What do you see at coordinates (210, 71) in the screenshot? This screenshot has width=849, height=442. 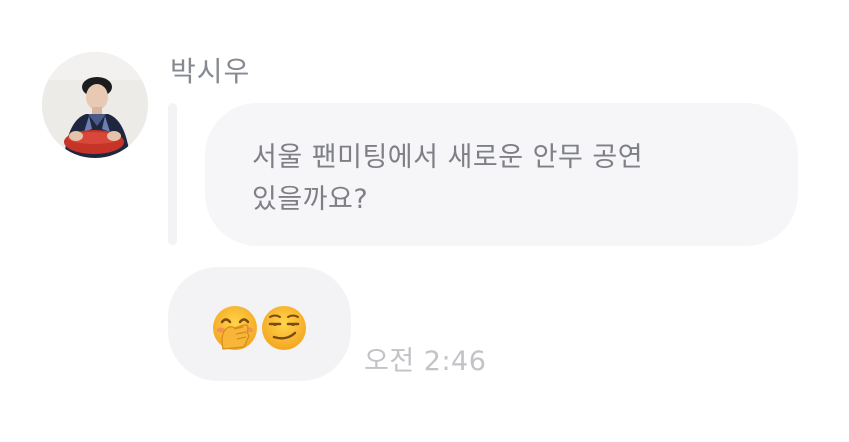 I see `sender-name: 박시우` at bounding box center [210, 71].